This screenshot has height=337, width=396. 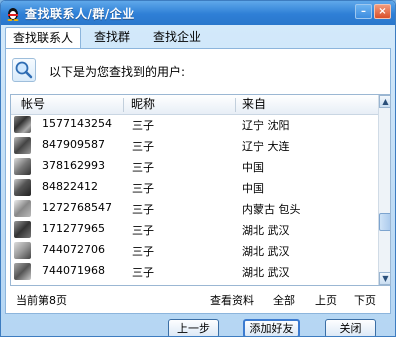 I want to click on view-profile-link: 查看资料, so click(x=232, y=300).